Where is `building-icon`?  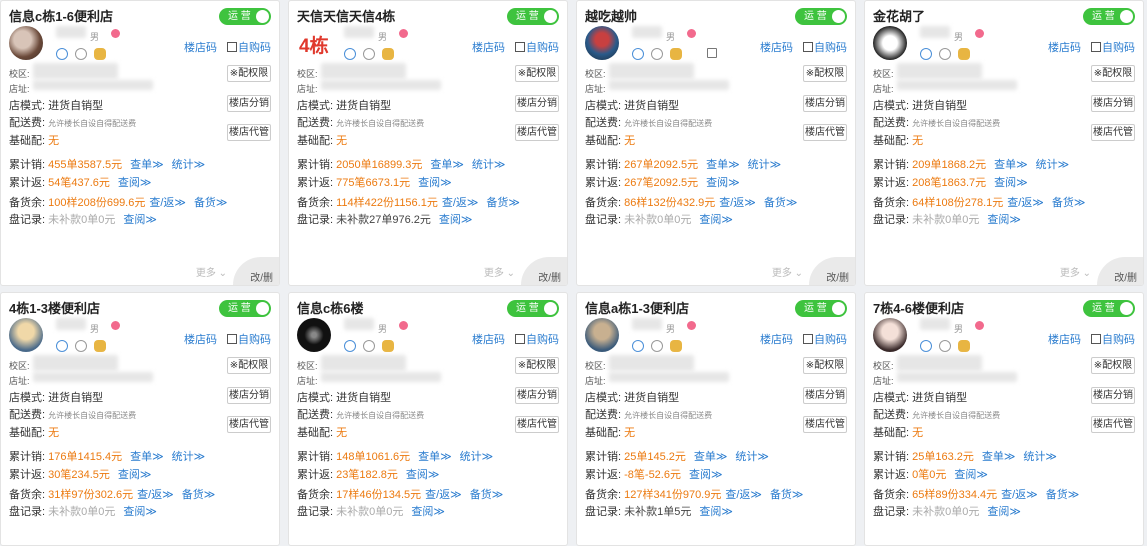 building-icon is located at coordinates (712, 53).